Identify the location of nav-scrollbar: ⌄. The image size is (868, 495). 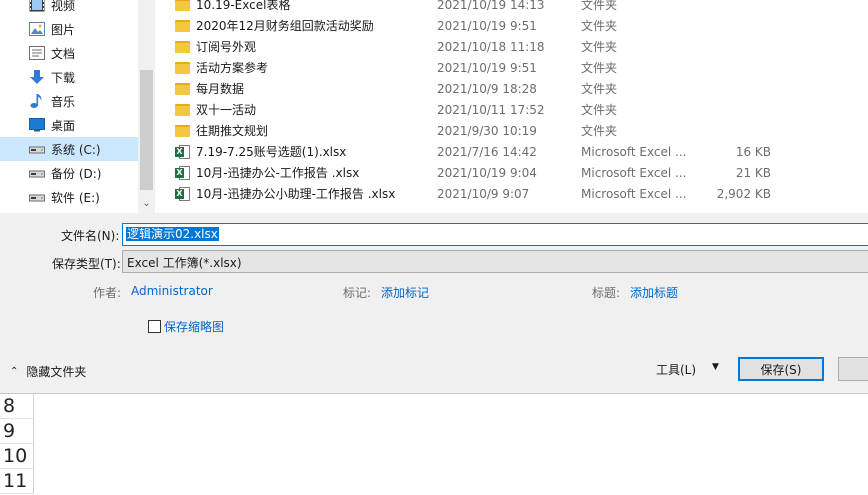
(146, 106).